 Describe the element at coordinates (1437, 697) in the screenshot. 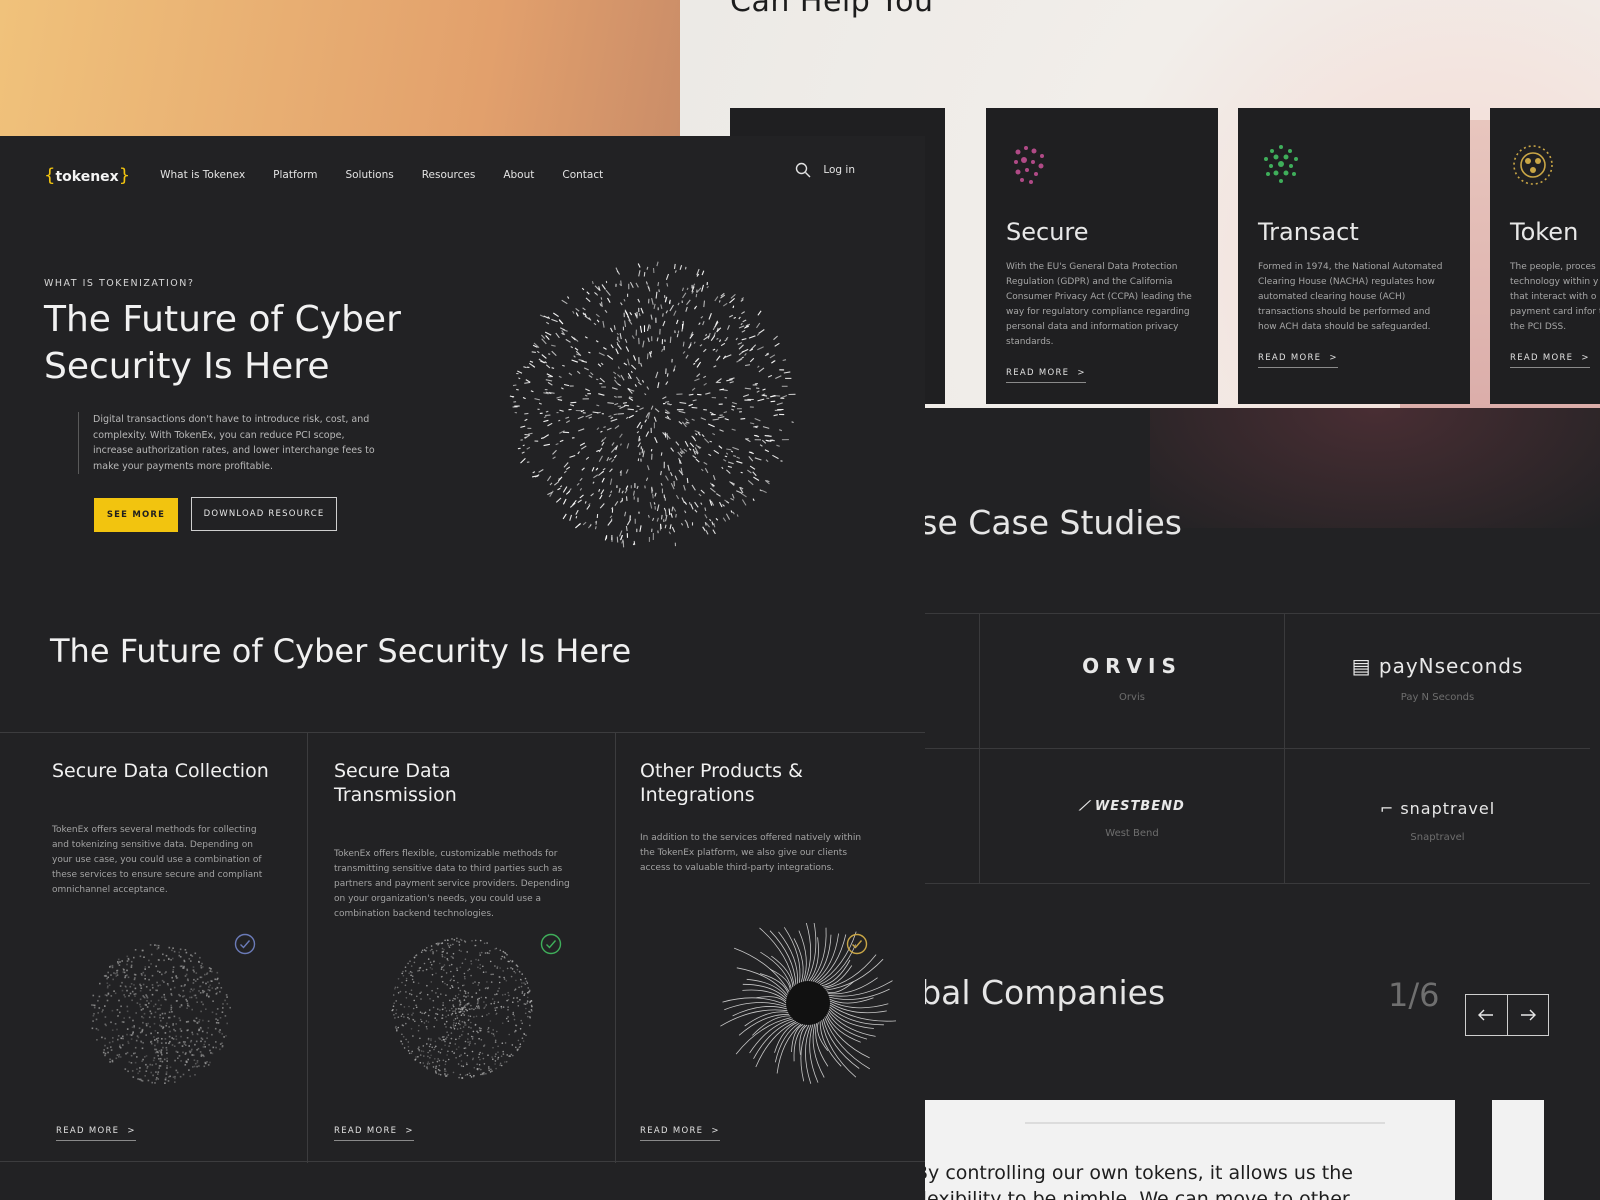

I see `logo-caption: Pay N Seconds` at that location.